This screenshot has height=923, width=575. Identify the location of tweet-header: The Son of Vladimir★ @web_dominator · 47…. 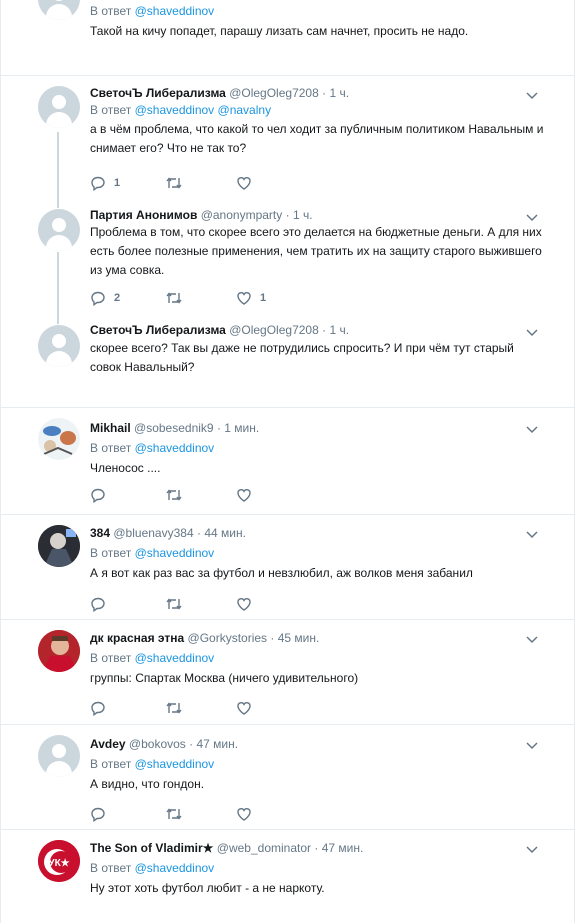
(227, 848).